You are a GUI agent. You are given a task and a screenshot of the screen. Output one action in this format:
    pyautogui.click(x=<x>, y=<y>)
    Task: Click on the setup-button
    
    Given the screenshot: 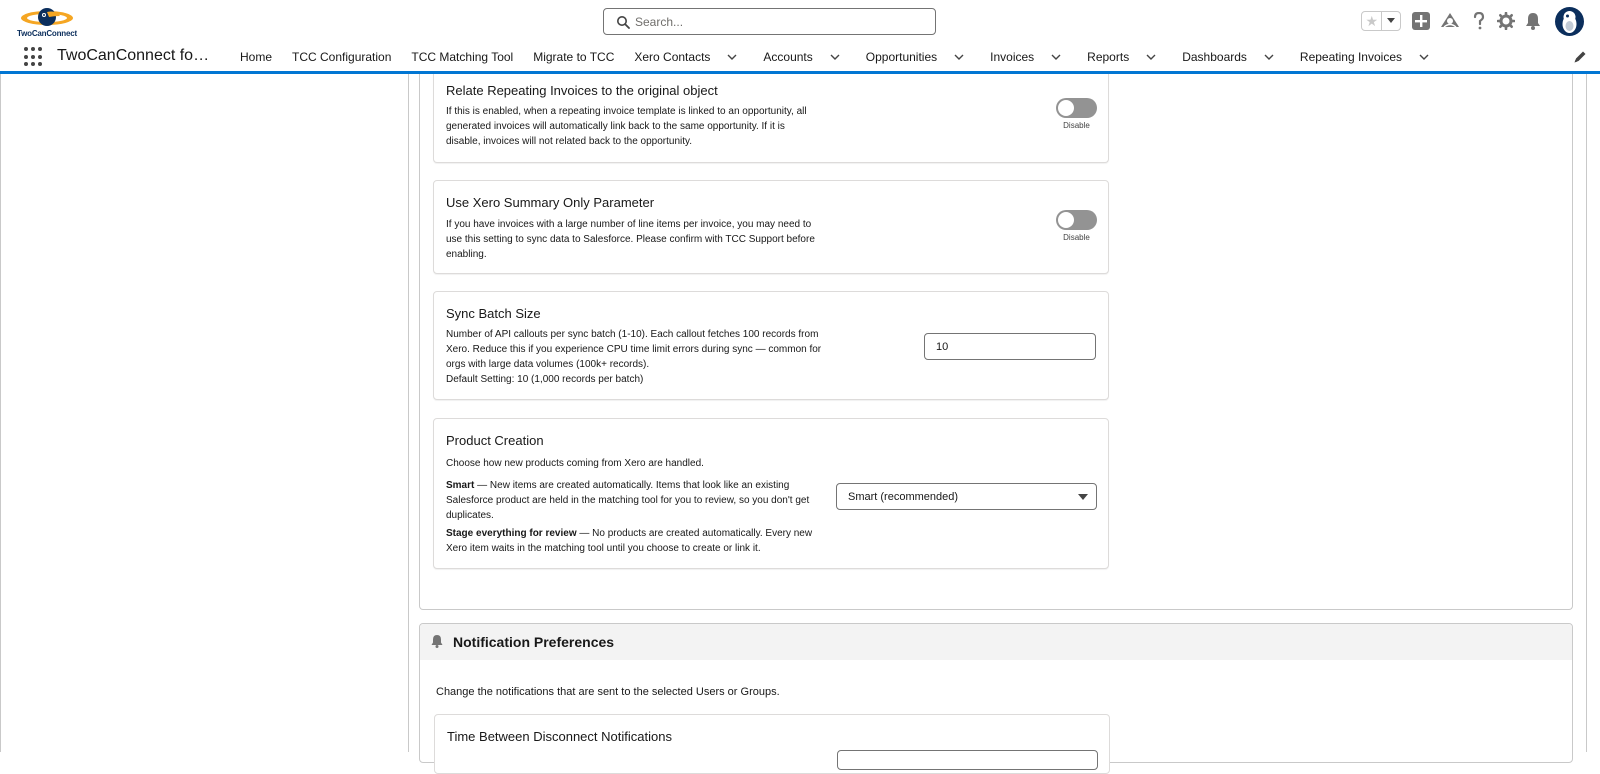 What is the action you would take?
    pyautogui.click(x=1506, y=21)
    